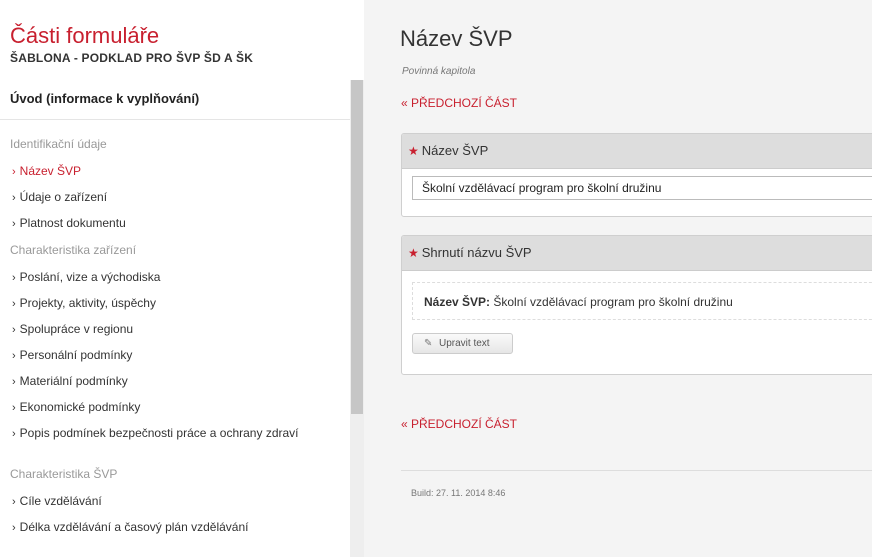 This screenshot has width=872, height=557. I want to click on panel-label: Shrnutí názvu ŠVP, so click(476, 252).